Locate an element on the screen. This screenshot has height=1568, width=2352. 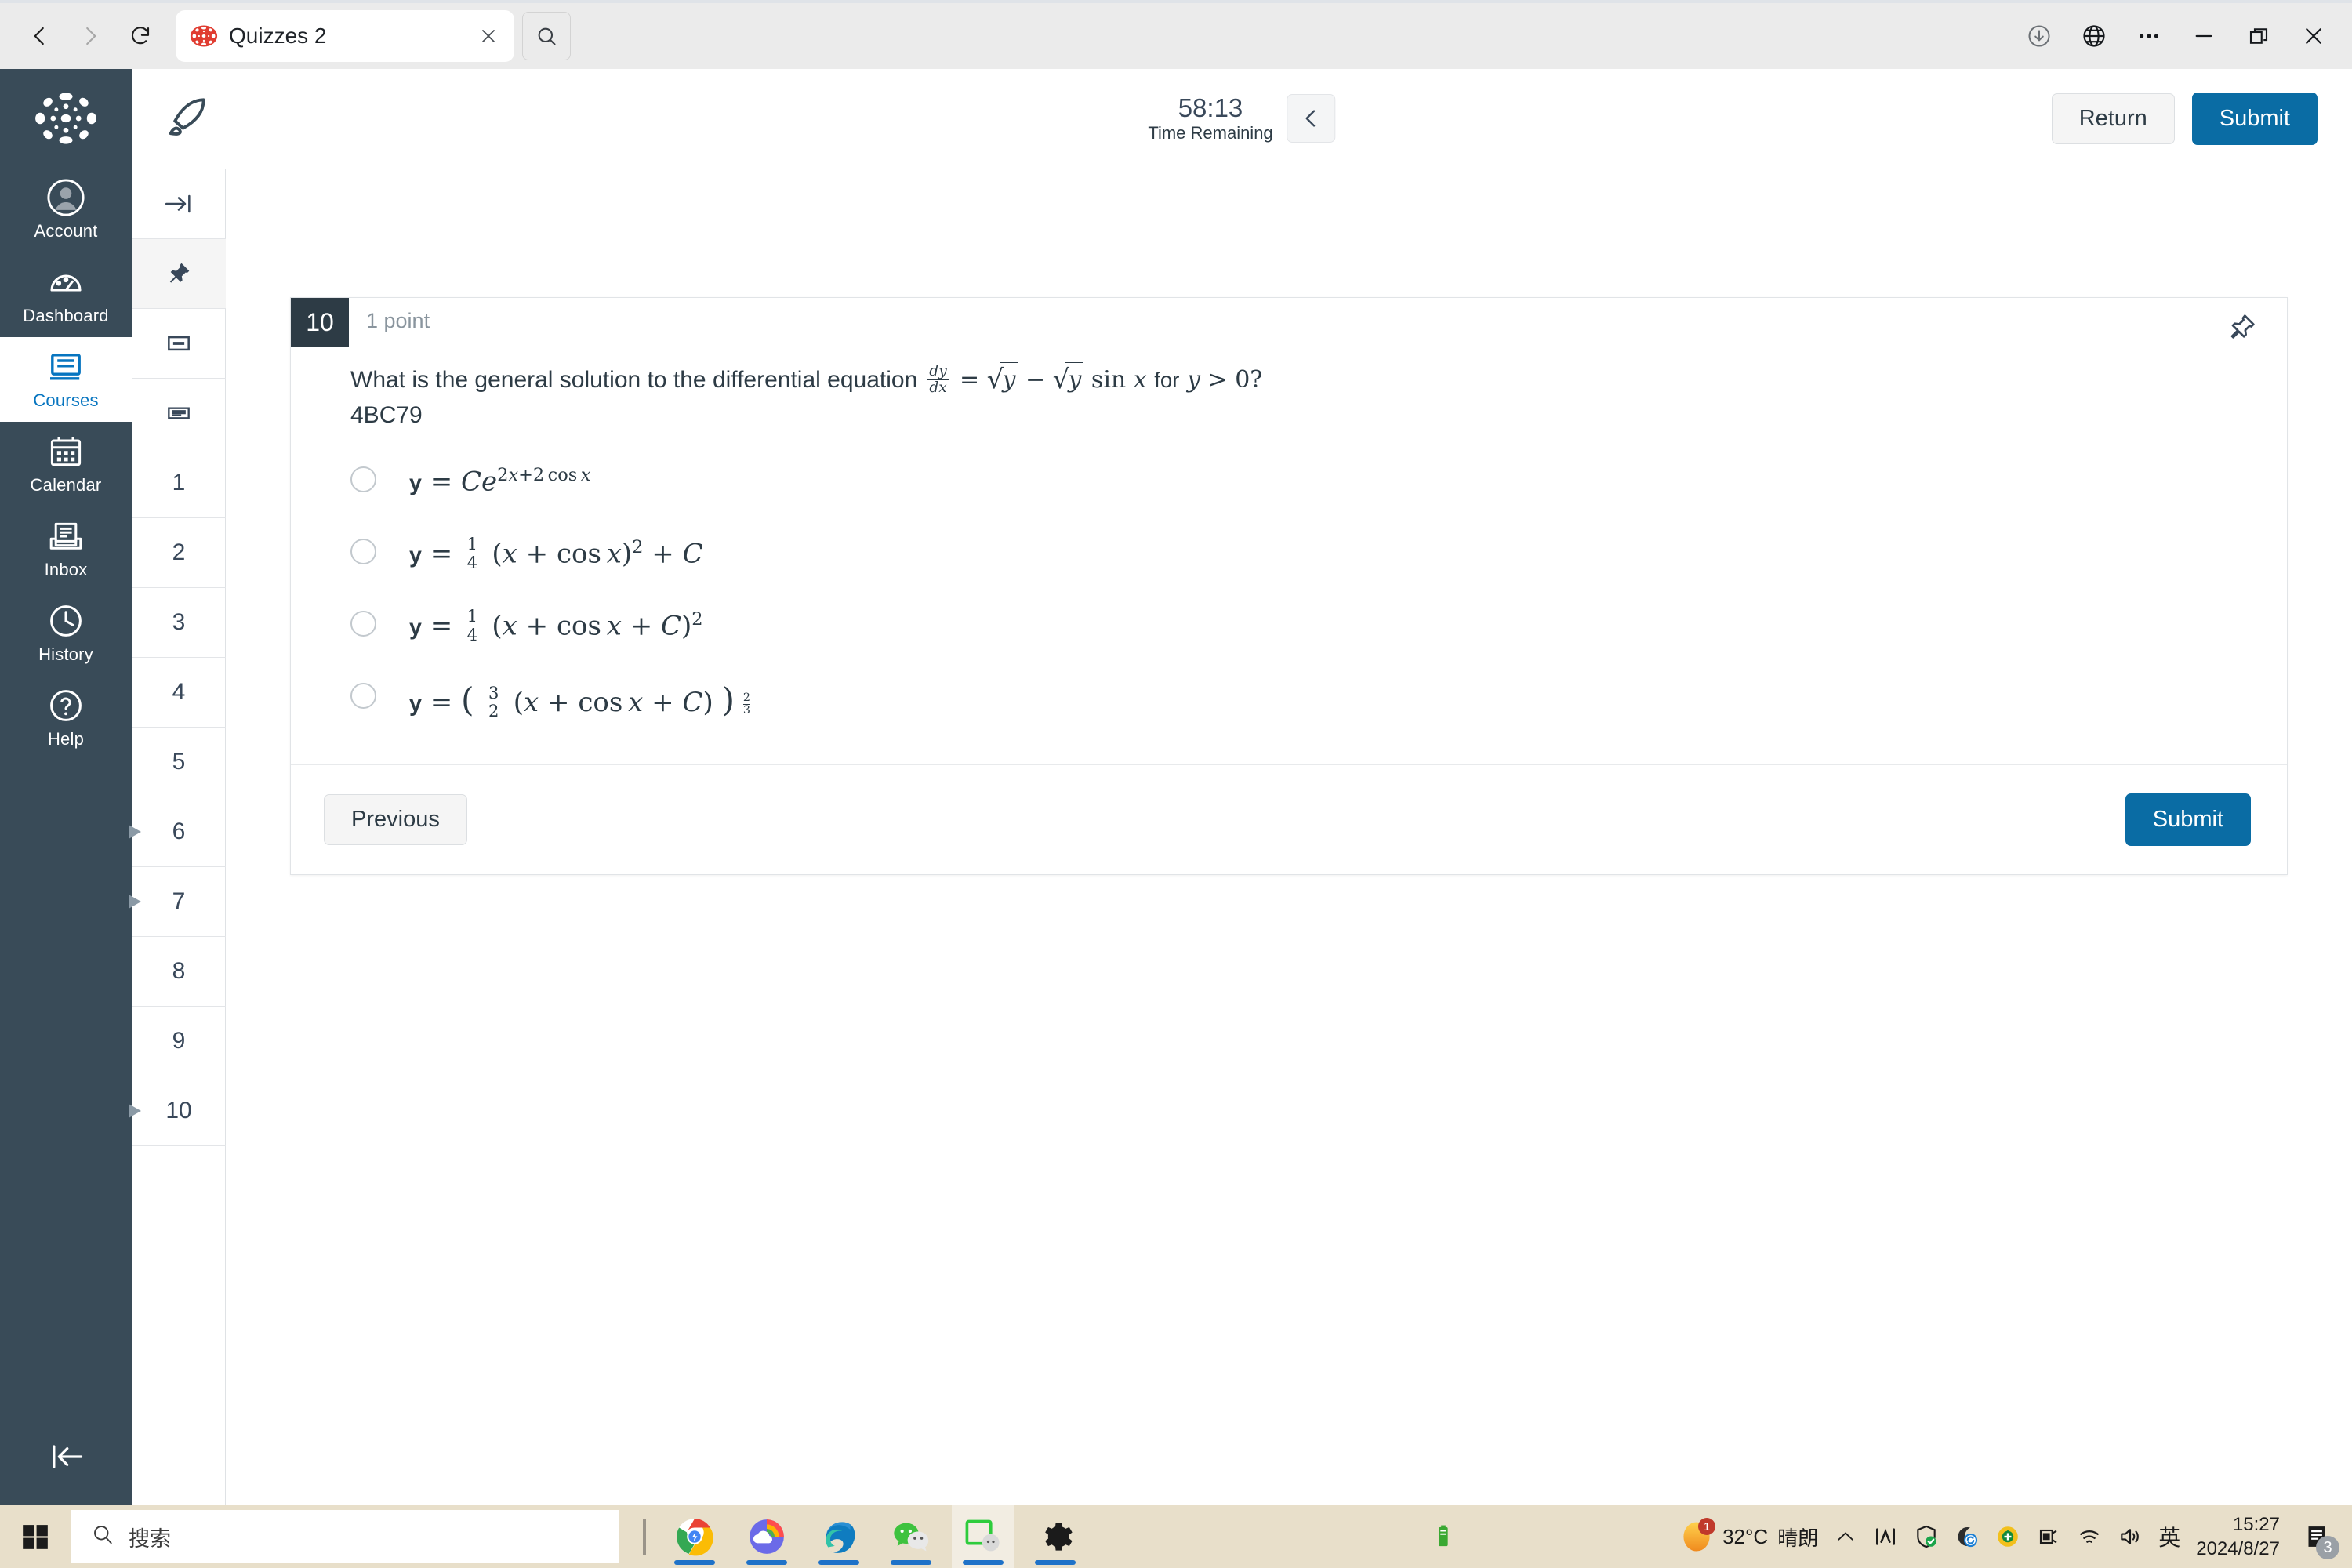
sync-icon is located at coordinates (1967, 1536).